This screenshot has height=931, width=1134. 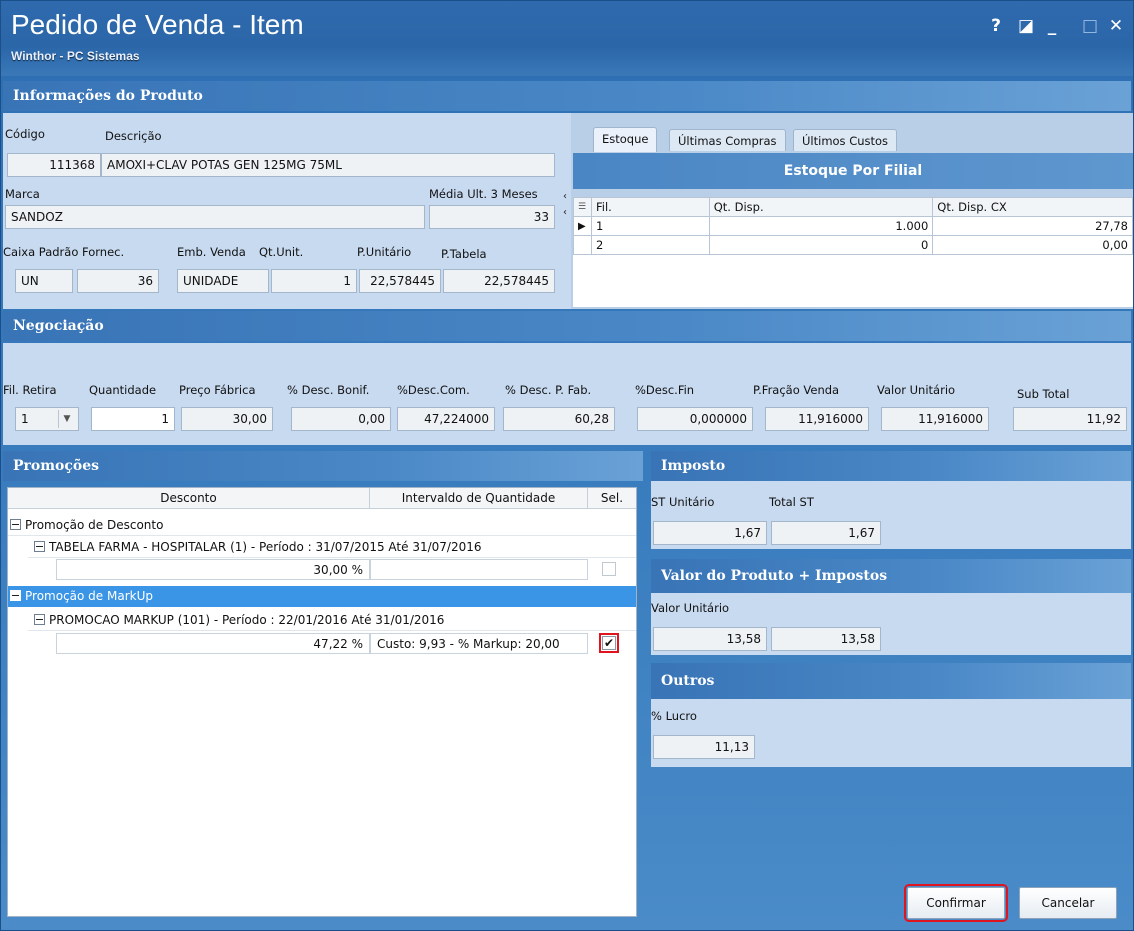 What do you see at coordinates (75, 56) in the screenshot?
I see `window-subtitle: Winthor - PC Sistemas` at bounding box center [75, 56].